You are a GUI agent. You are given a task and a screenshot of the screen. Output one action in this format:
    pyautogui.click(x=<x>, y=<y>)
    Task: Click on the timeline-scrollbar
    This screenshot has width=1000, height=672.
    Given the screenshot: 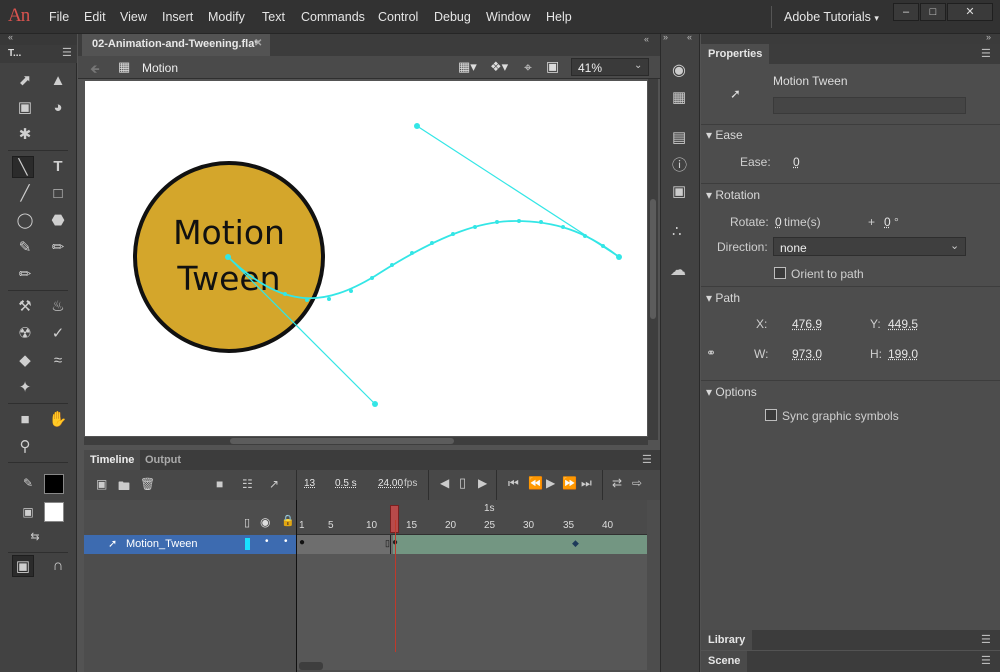 What is the action you would take?
    pyautogui.click(x=311, y=666)
    